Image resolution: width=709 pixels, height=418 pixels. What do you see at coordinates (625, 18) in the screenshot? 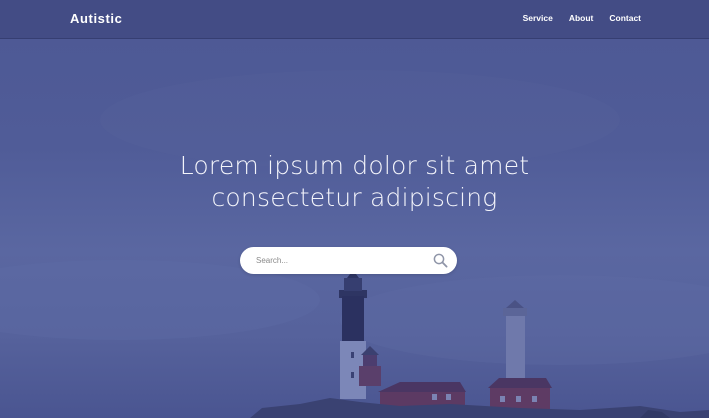
I see `nav-link-contact: Contact` at bounding box center [625, 18].